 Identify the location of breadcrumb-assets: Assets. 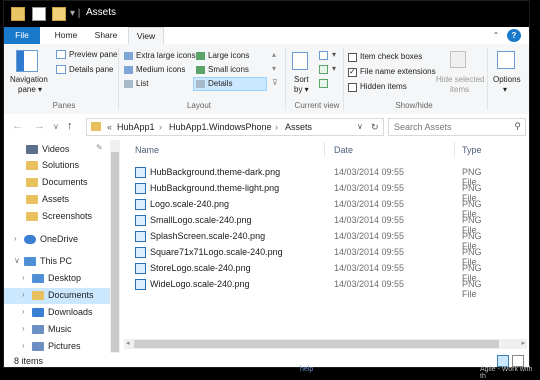
(298, 127).